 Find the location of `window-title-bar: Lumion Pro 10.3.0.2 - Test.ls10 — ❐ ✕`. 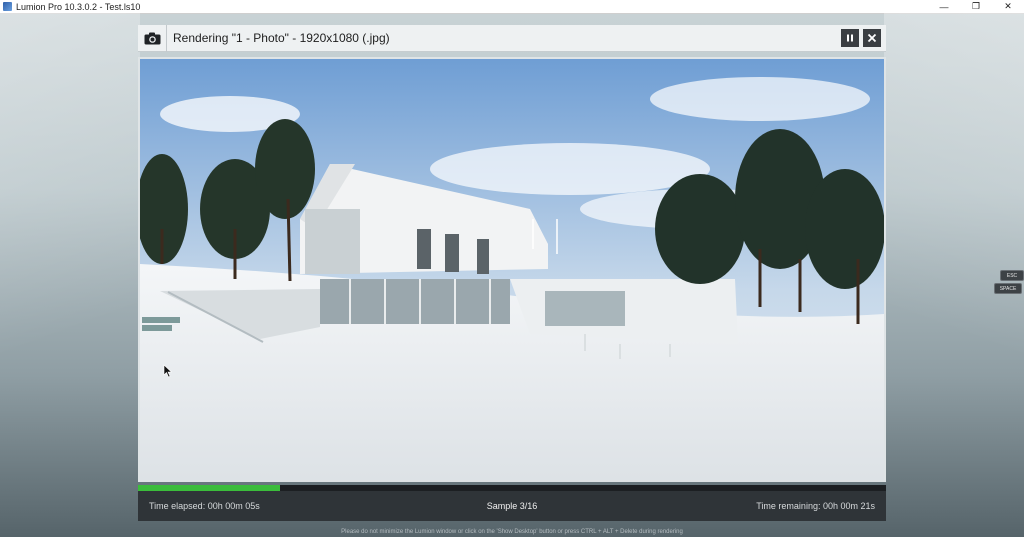

window-title-bar: Lumion Pro 10.3.0.2 - Test.ls10 — ❐ ✕ is located at coordinates (512, 7).